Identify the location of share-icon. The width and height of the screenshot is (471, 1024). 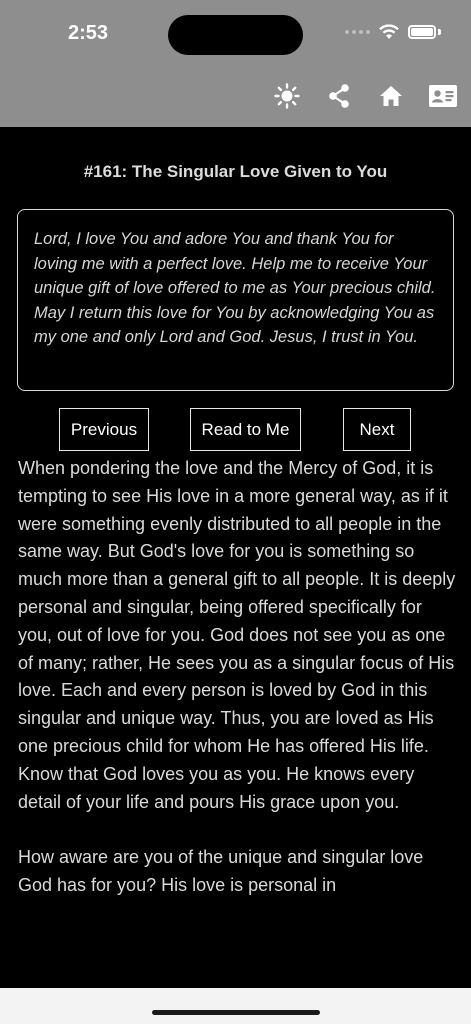
(339, 96).